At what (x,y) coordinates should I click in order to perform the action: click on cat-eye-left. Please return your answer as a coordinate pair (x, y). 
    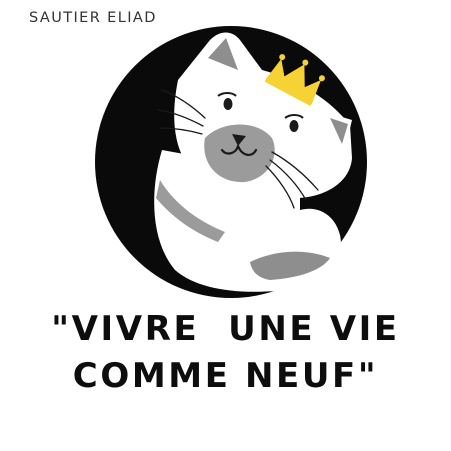
    Looking at the image, I should click on (228, 104).